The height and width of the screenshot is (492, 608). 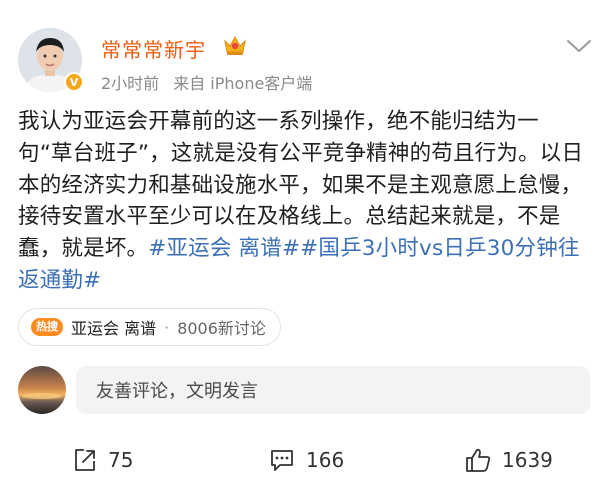 What do you see at coordinates (85, 460) in the screenshot?
I see `repost-icon` at bounding box center [85, 460].